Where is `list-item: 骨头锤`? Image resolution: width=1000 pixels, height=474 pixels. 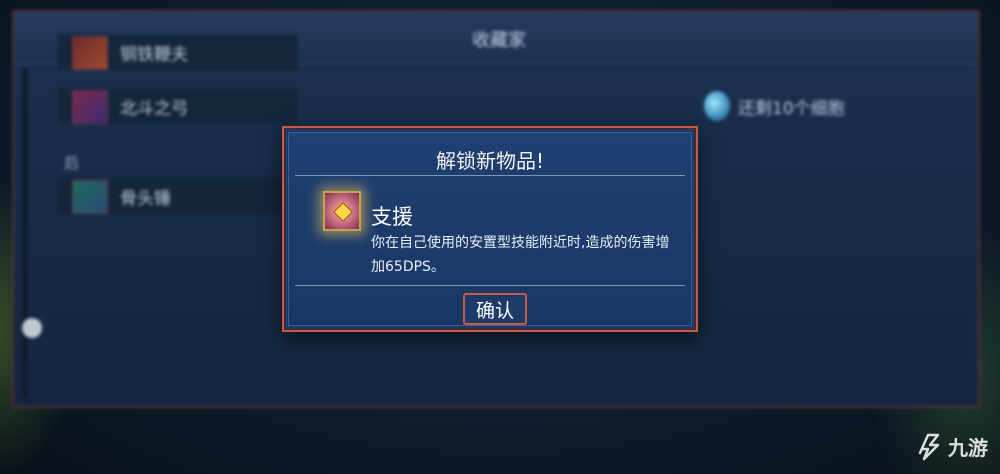 list-item: 骨头锤 is located at coordinates (178, 196).